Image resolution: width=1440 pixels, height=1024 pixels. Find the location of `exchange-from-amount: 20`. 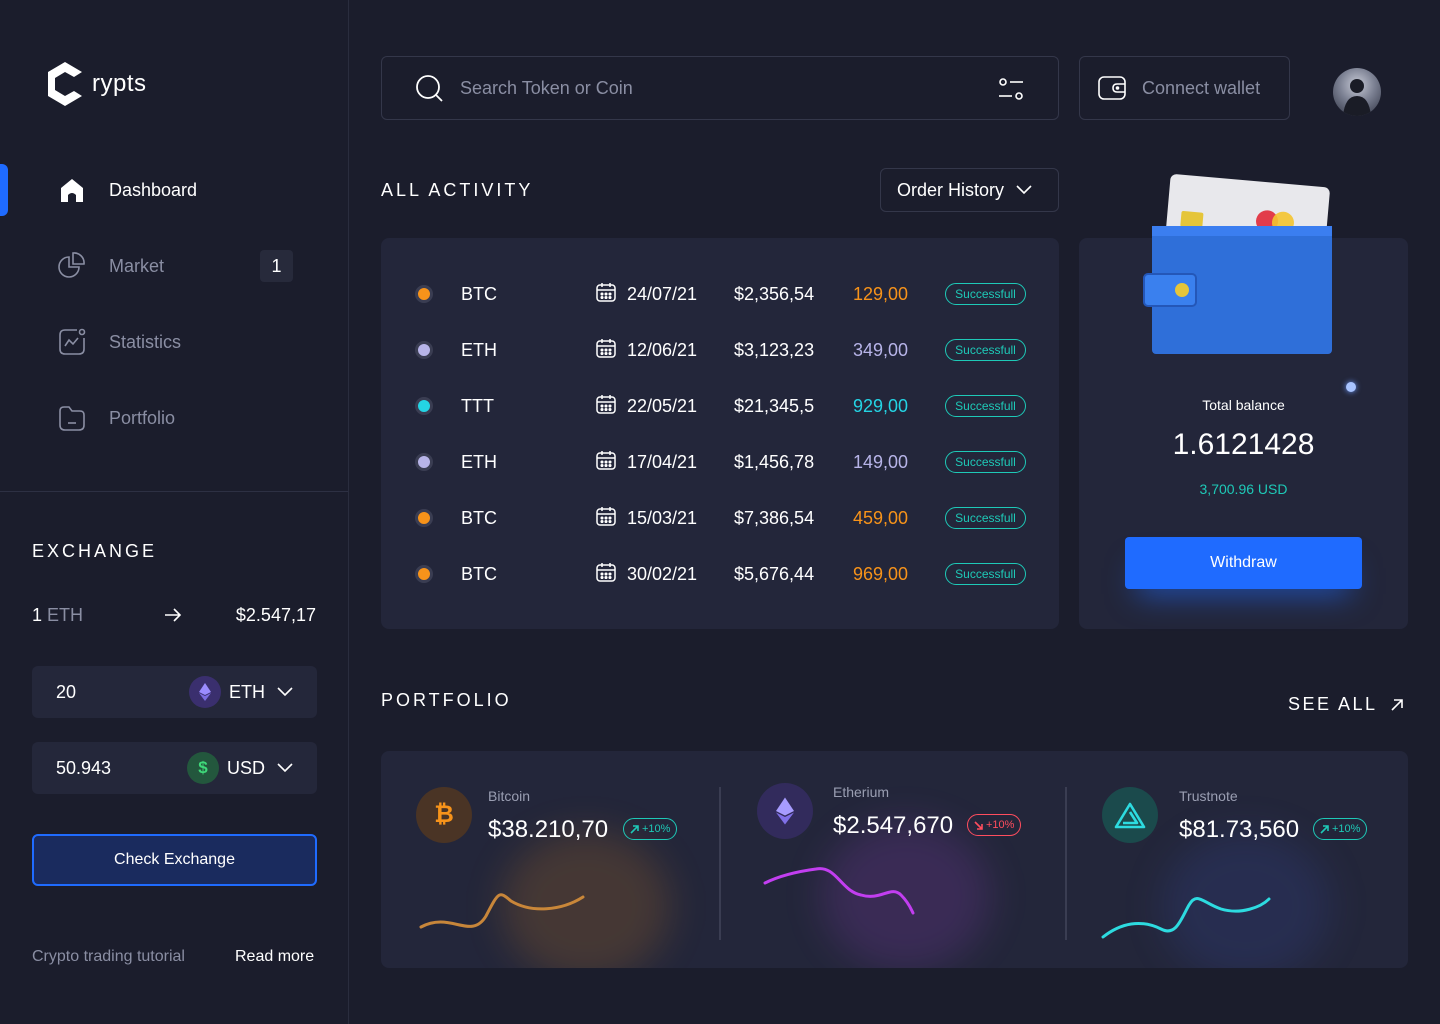

exchange-from-amount: 20 is located at coordinates (122, 692).